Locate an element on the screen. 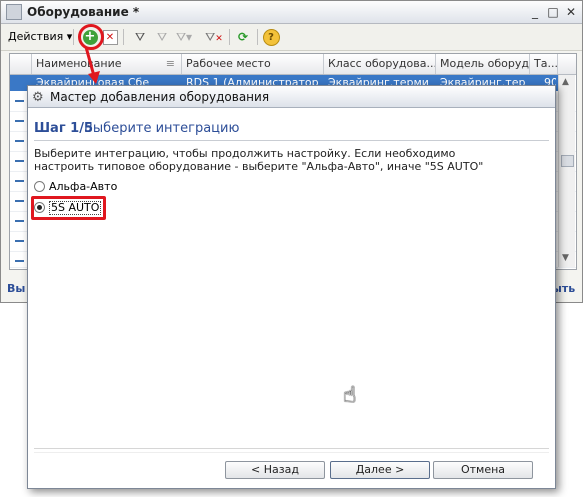  scroll-up-icon: ▲ is located at coordinates (565, 82).